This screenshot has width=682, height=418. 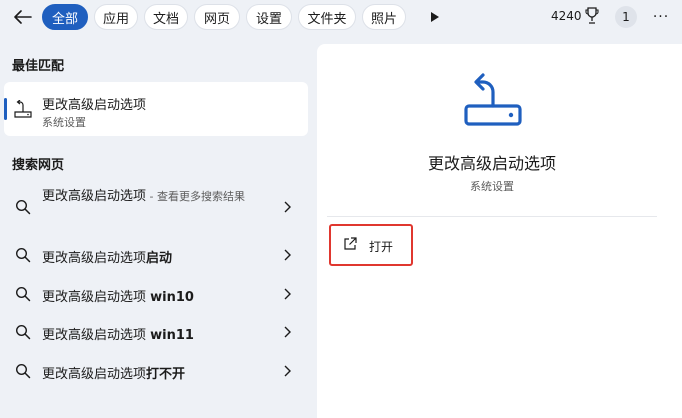 What do you see at coordinates (269, 17) in the screenshot?
I see `tab-settings: 设置` at bounding box center [269, 17].